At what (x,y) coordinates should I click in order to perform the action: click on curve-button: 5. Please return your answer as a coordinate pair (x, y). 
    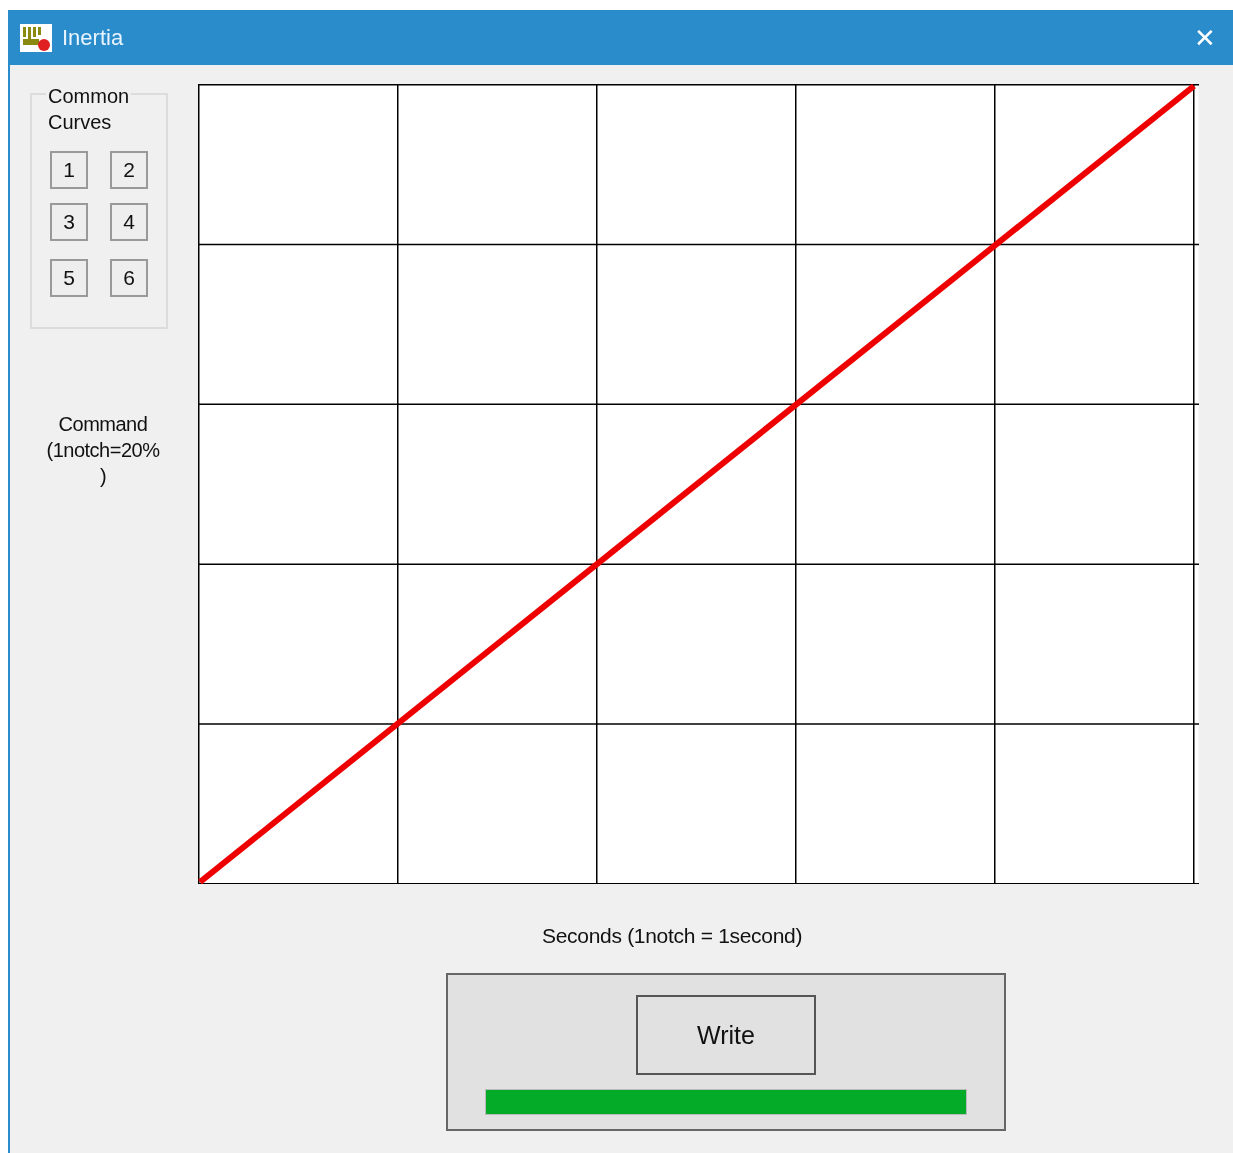
    Looking at the image, I should click on (69, 278).